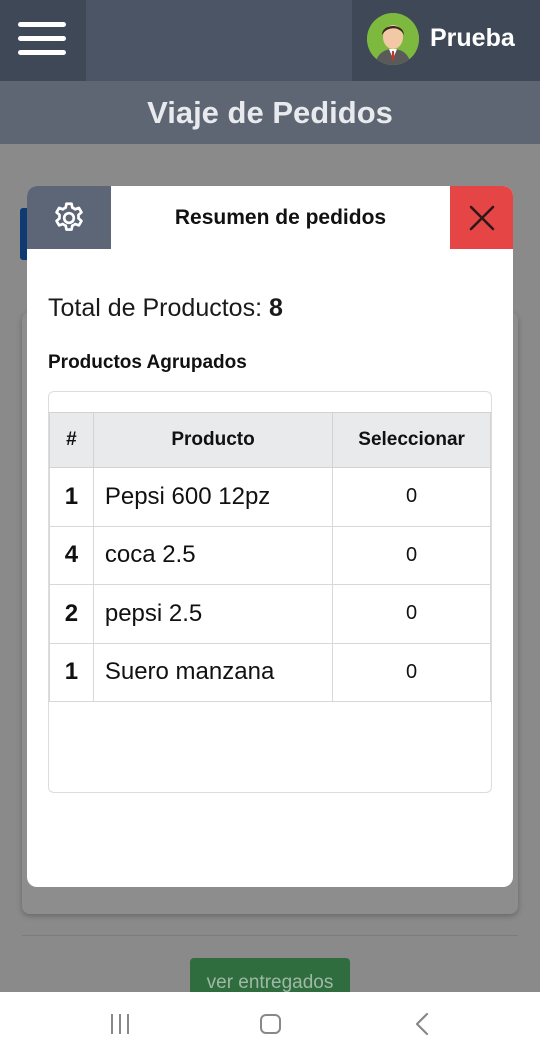 The image size is (540, 1055). What do you see at coordinates (472, 38) in the screenshot?
I see `user-name: Prueba` at bounding box center [472, 38].